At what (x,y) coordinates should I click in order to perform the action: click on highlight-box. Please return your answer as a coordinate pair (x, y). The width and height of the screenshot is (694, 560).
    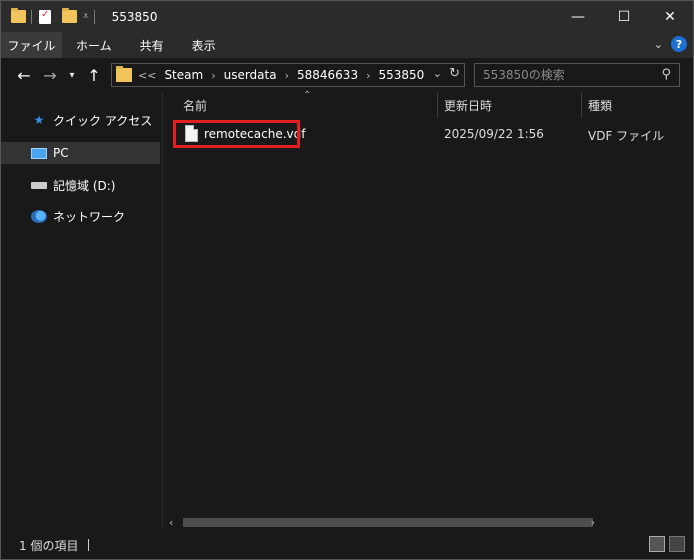
    Looking at the image, I should click on (236, 134).